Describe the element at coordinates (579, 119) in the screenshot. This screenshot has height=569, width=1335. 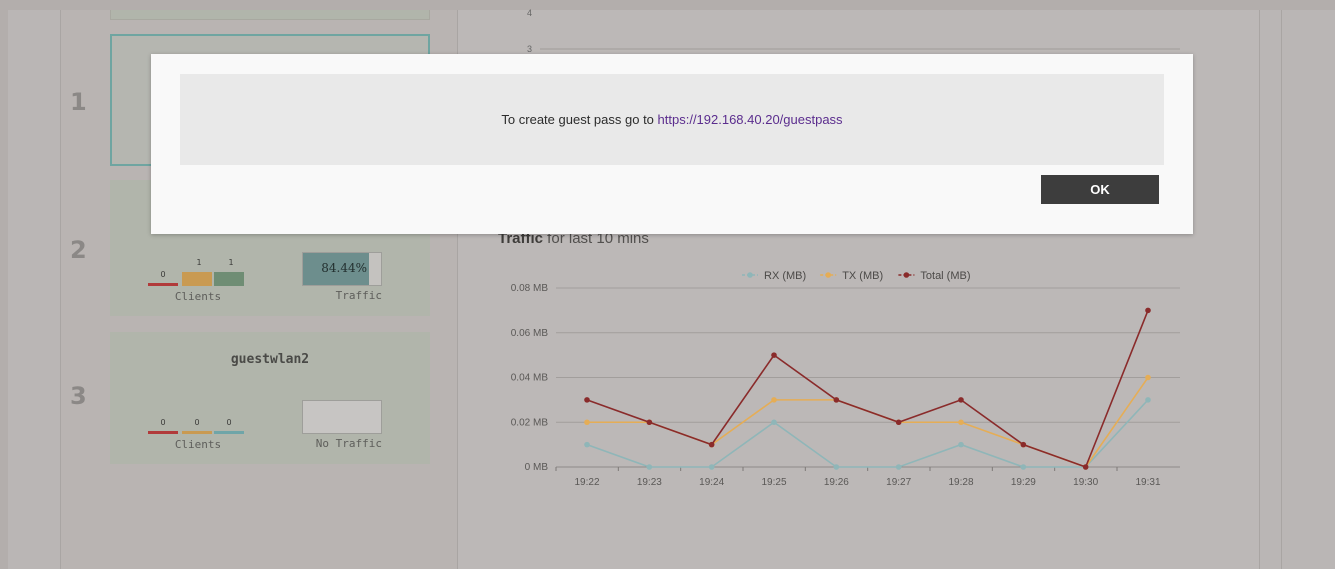
I see `dialog-message-text: To create guest pass go to` at that location.